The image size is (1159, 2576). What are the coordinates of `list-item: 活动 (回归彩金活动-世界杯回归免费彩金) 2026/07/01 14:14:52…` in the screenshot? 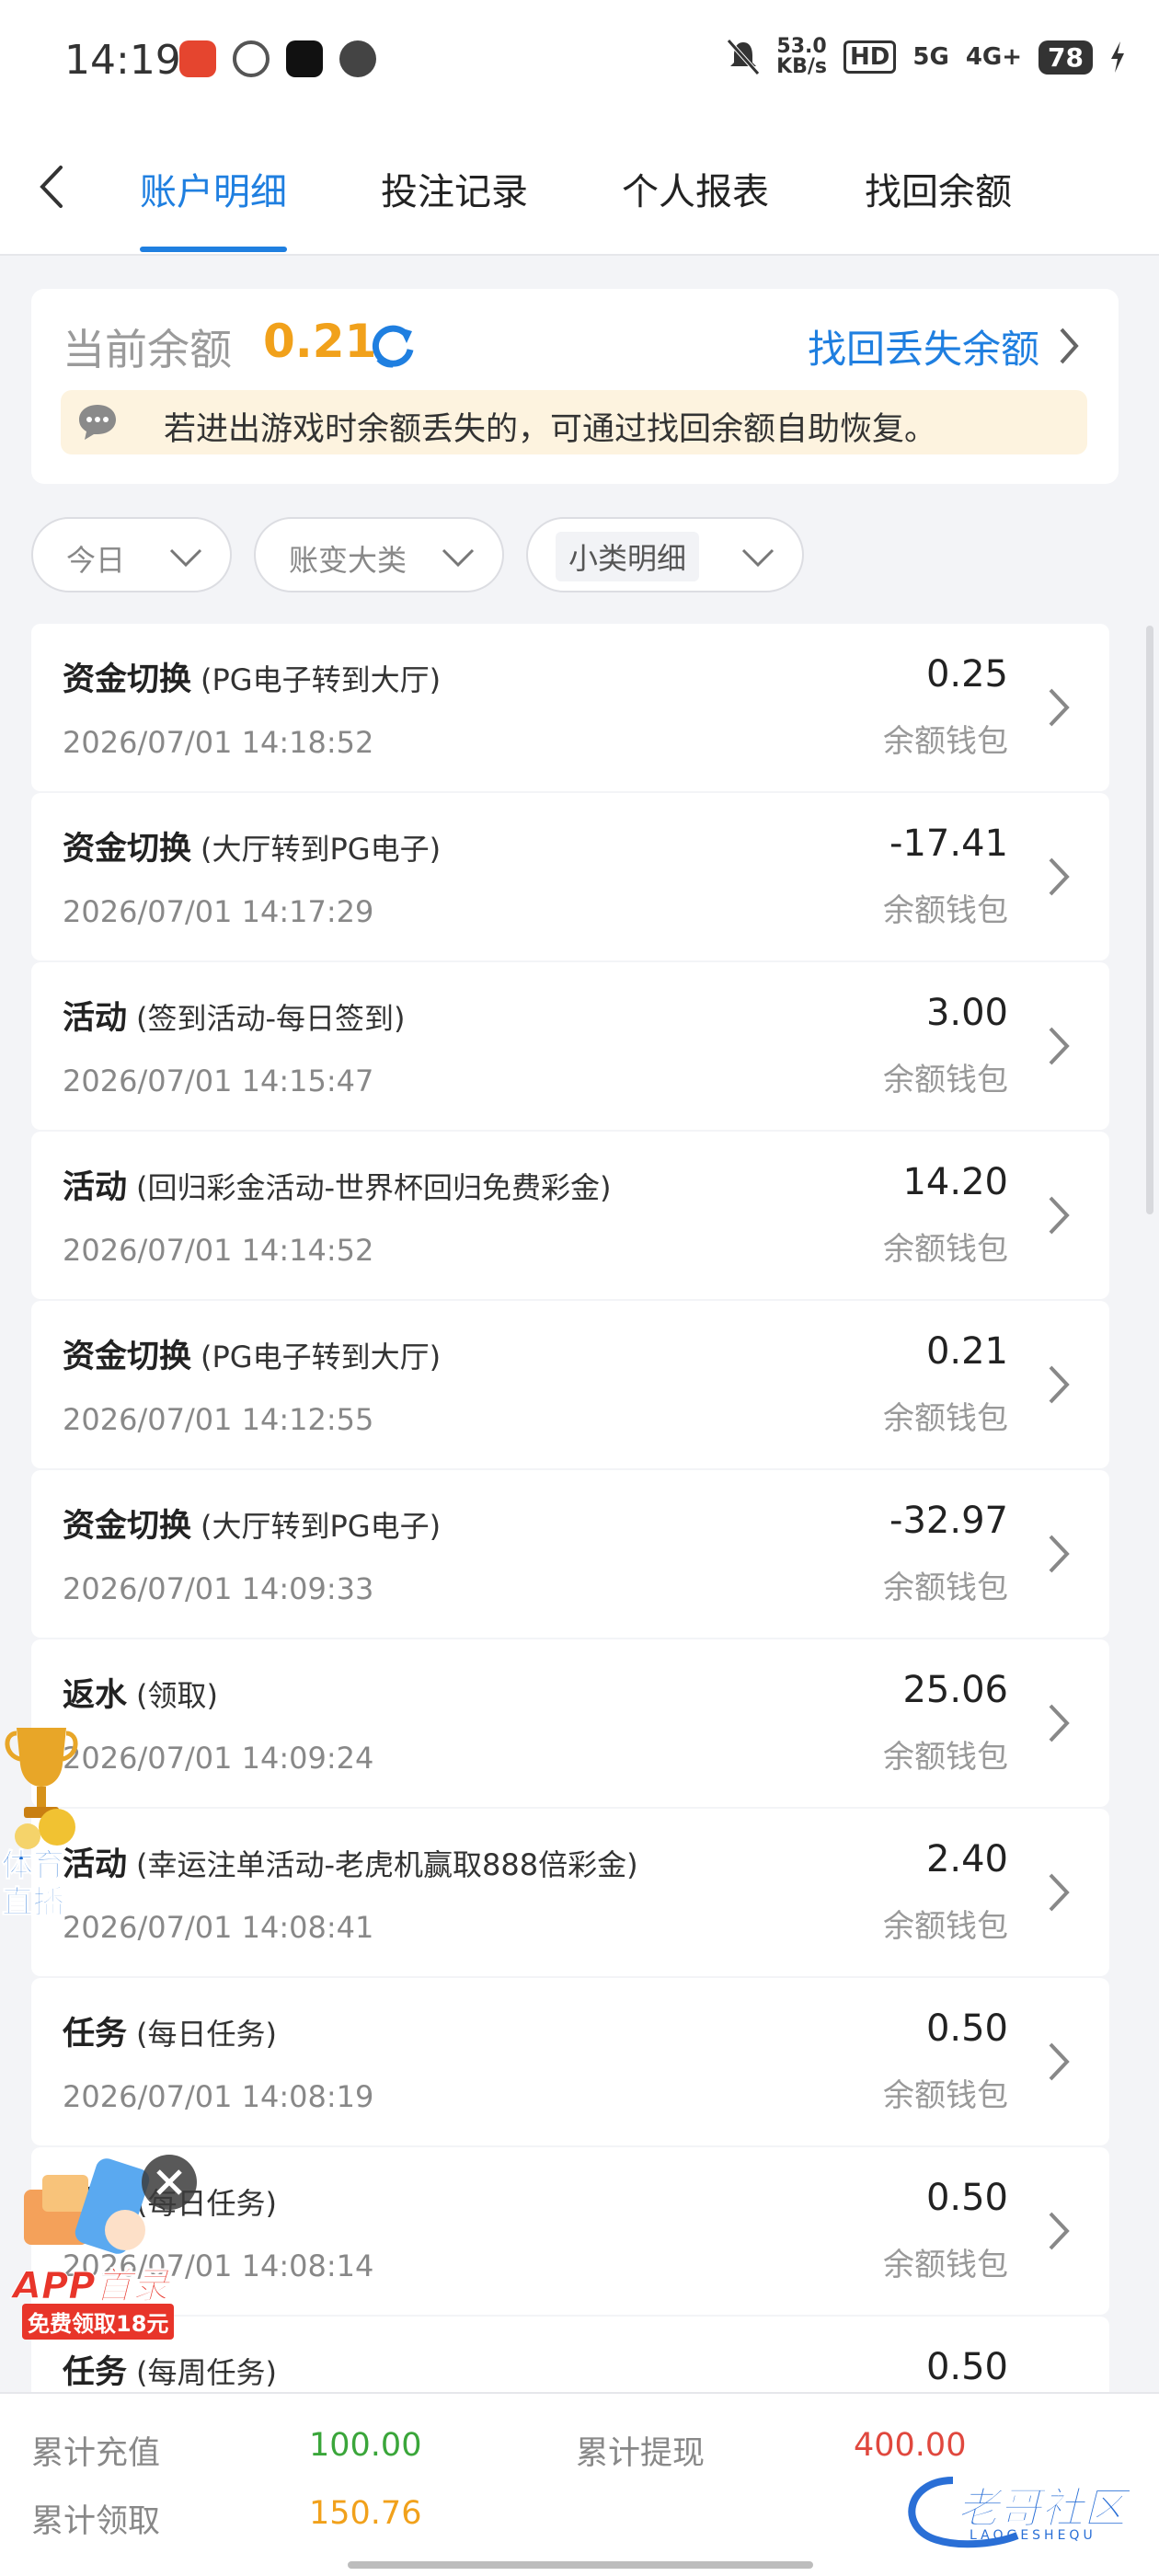 It's located at (570, 1215).